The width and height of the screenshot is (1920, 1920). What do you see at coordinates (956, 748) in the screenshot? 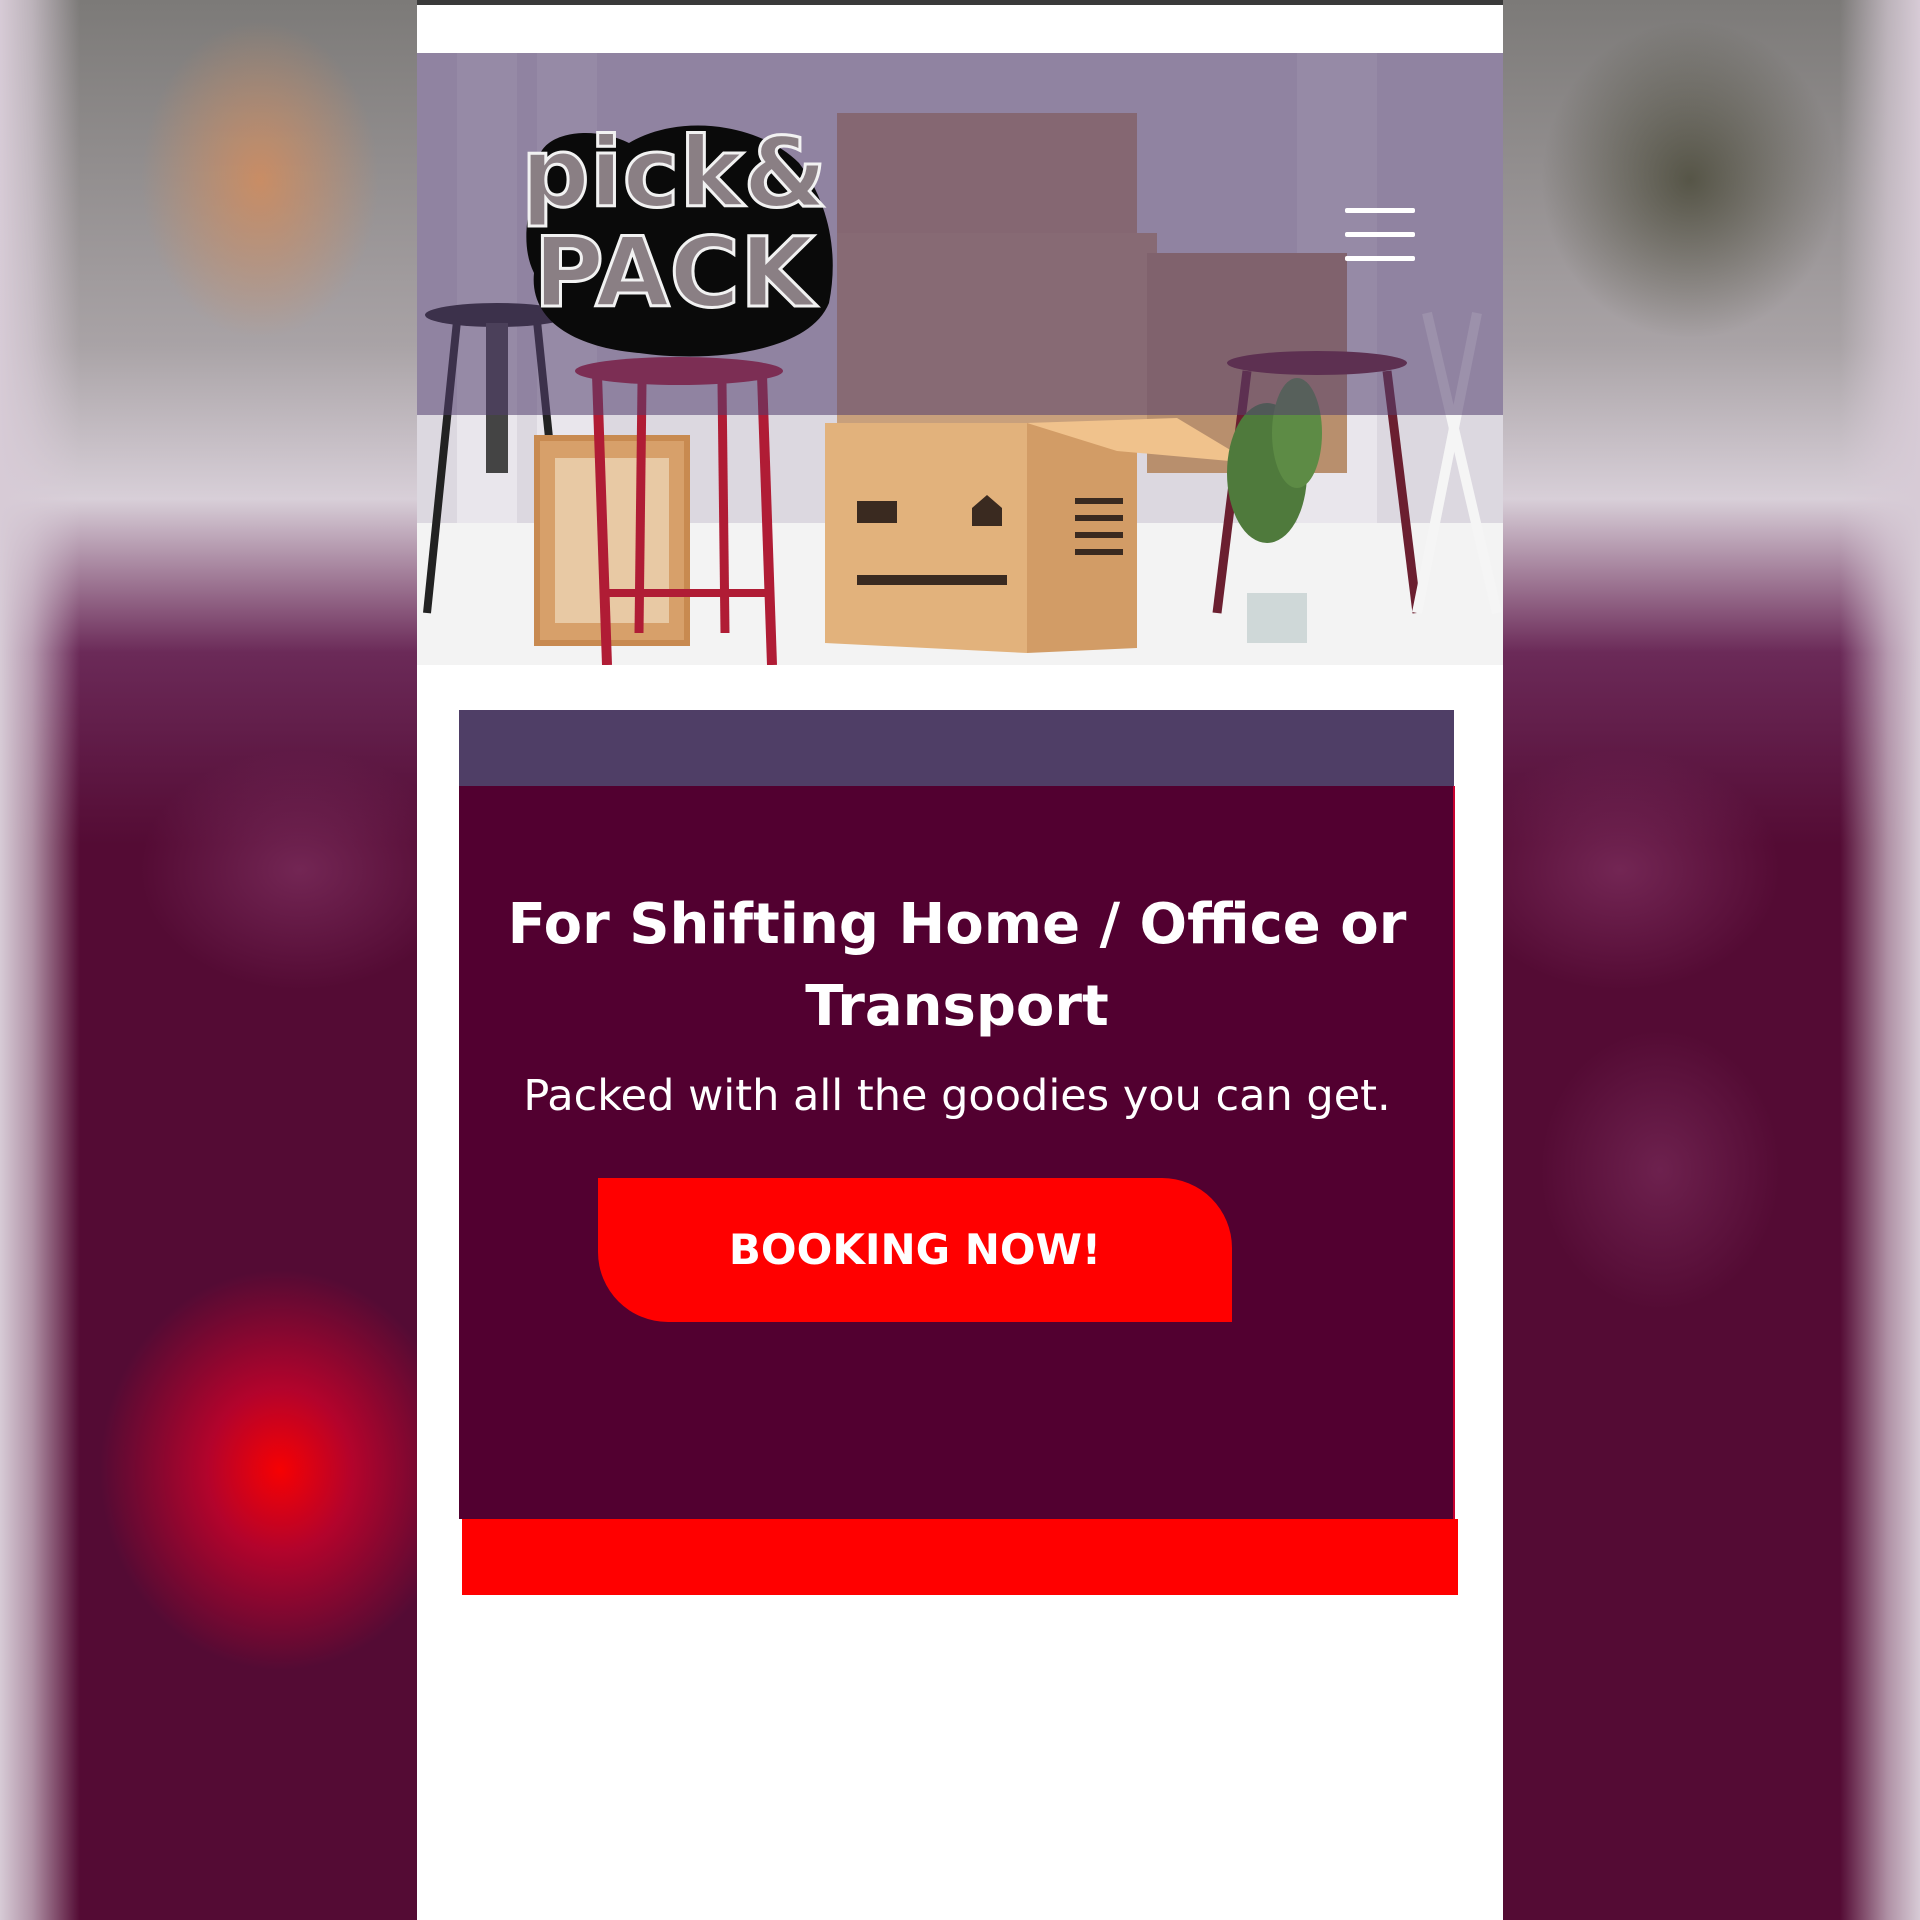
I see `card-top-band` at bounding box center [956, 748].